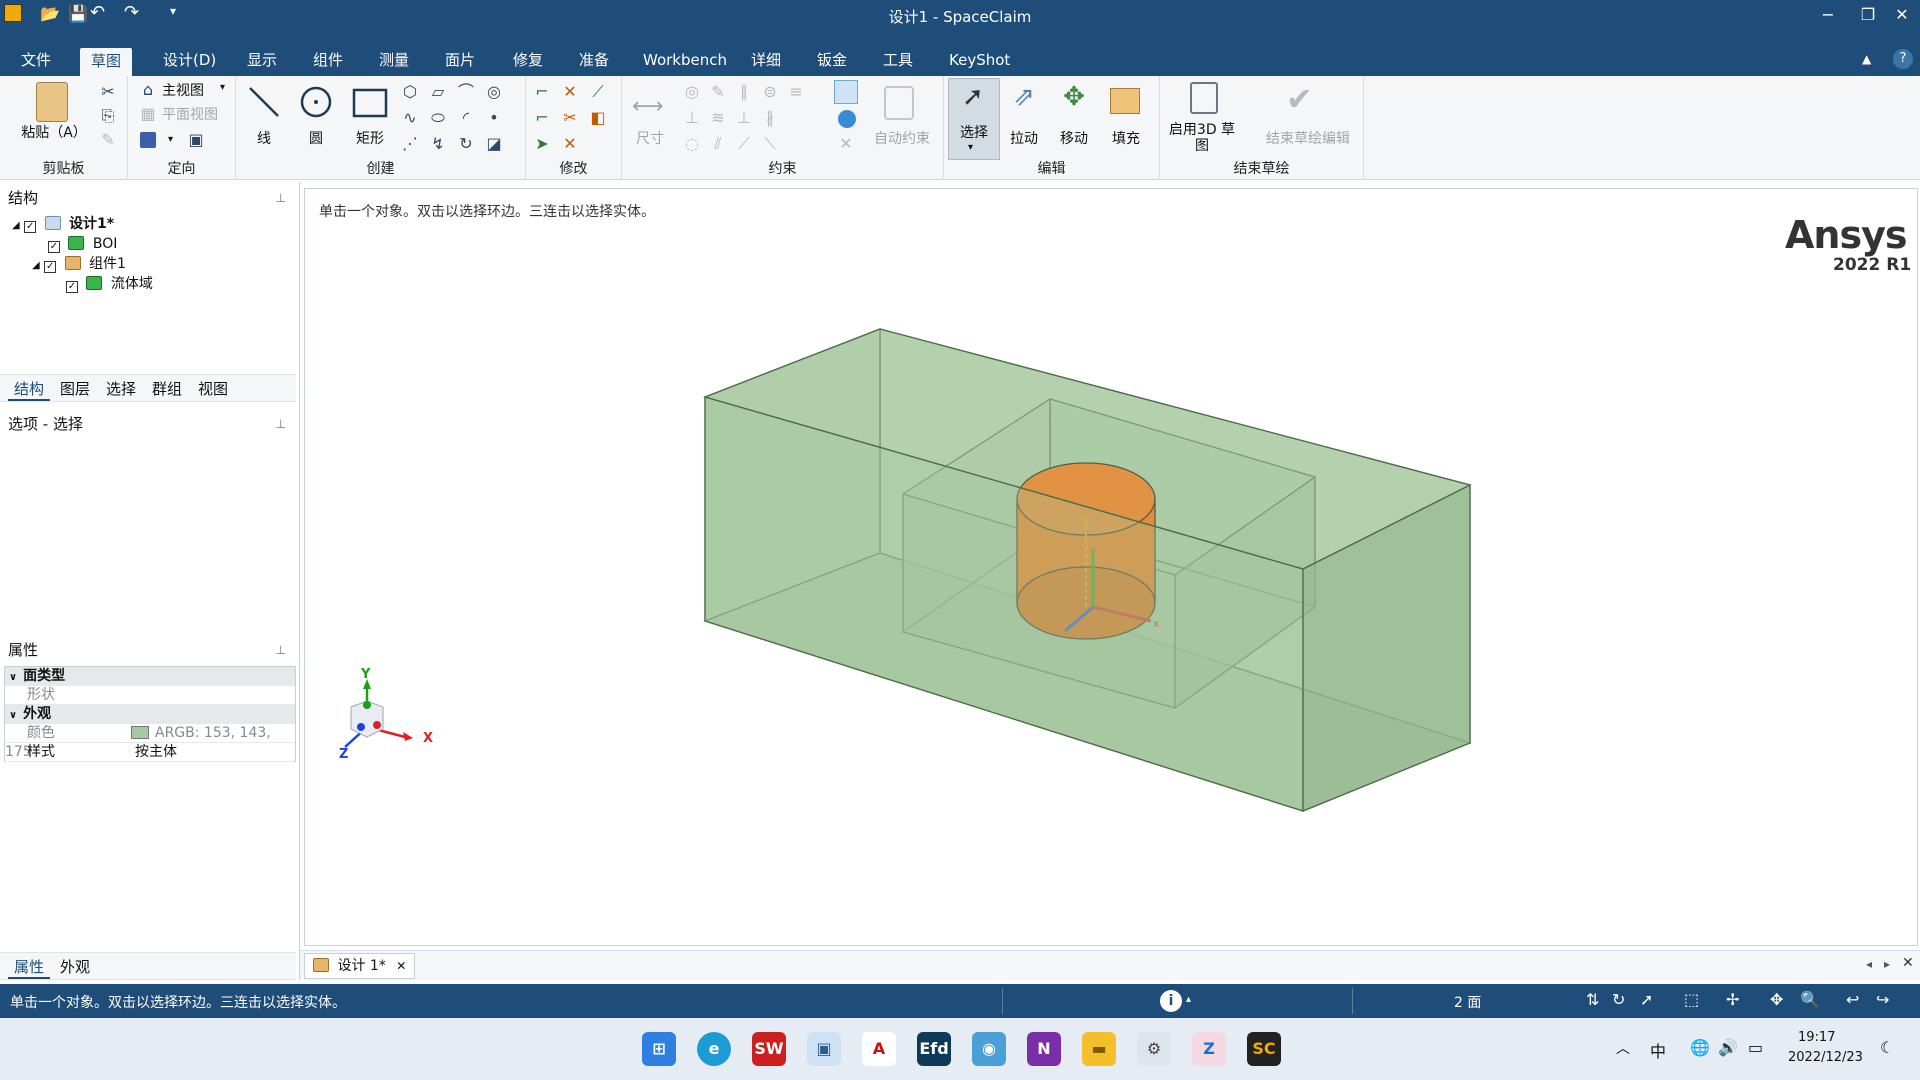 The height and width of the screenshot is (1080, 1920). I want to click on dimension-button: 尺寸, so click(650, 138).